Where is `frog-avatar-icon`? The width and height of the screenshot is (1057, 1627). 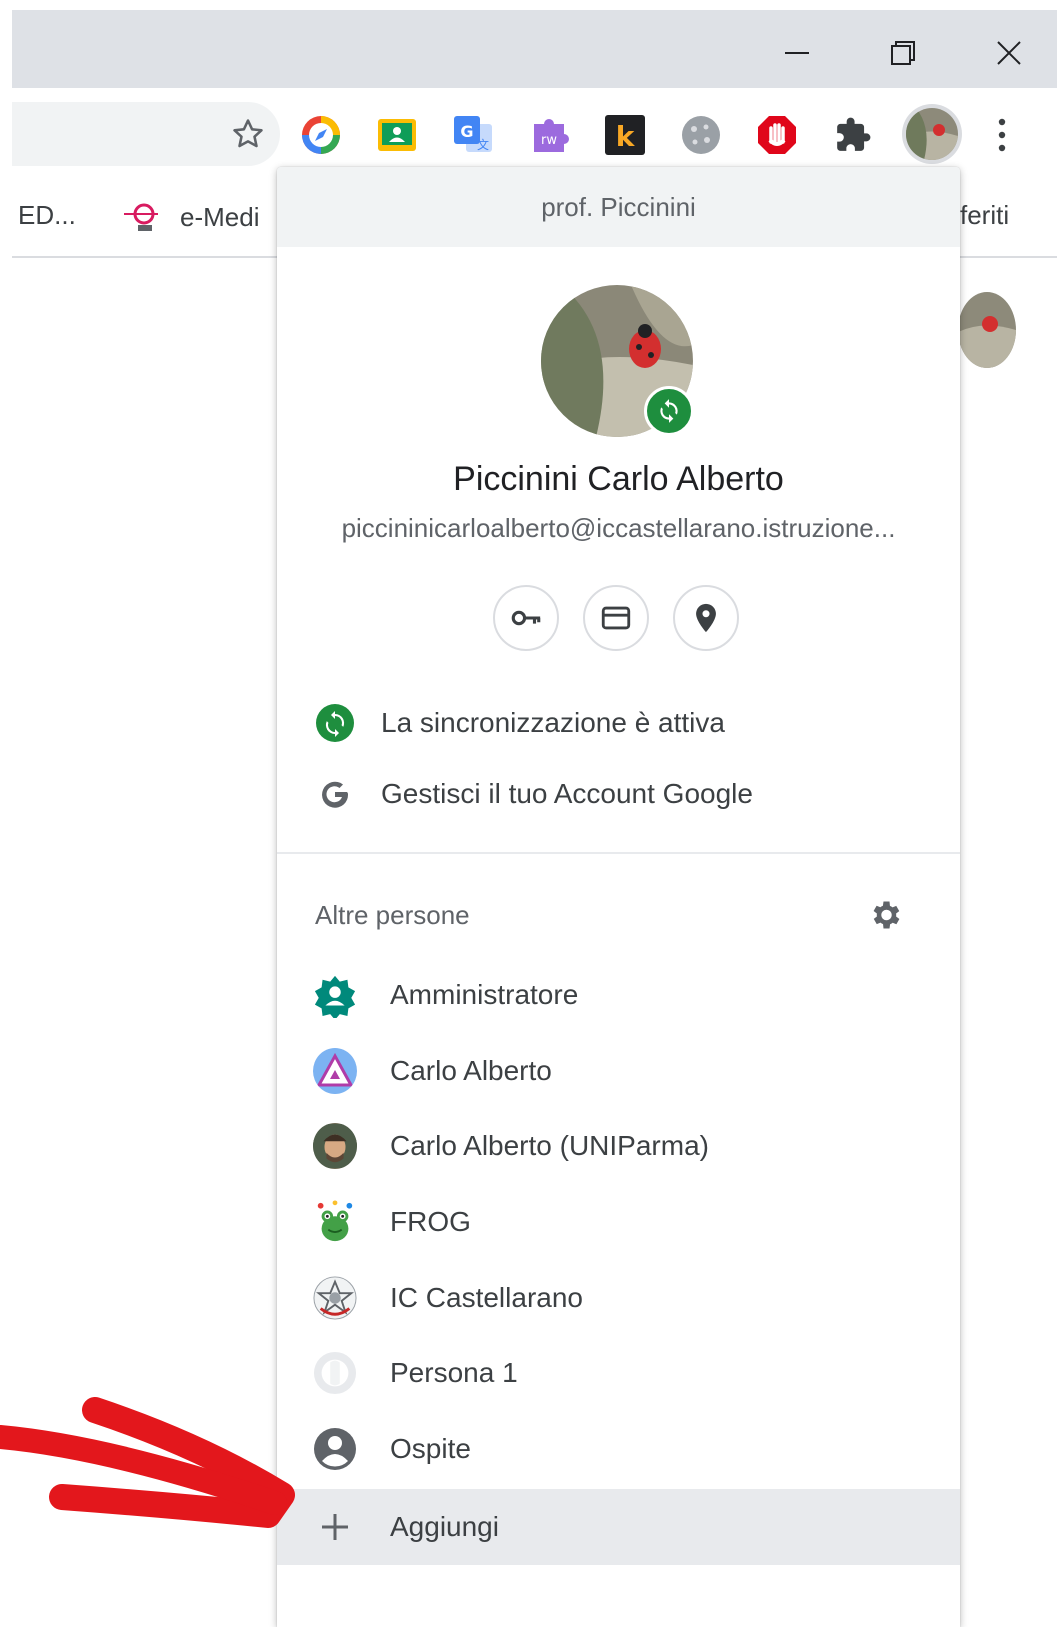
frog-avatar-icon is located at coordinates (335, 1221).